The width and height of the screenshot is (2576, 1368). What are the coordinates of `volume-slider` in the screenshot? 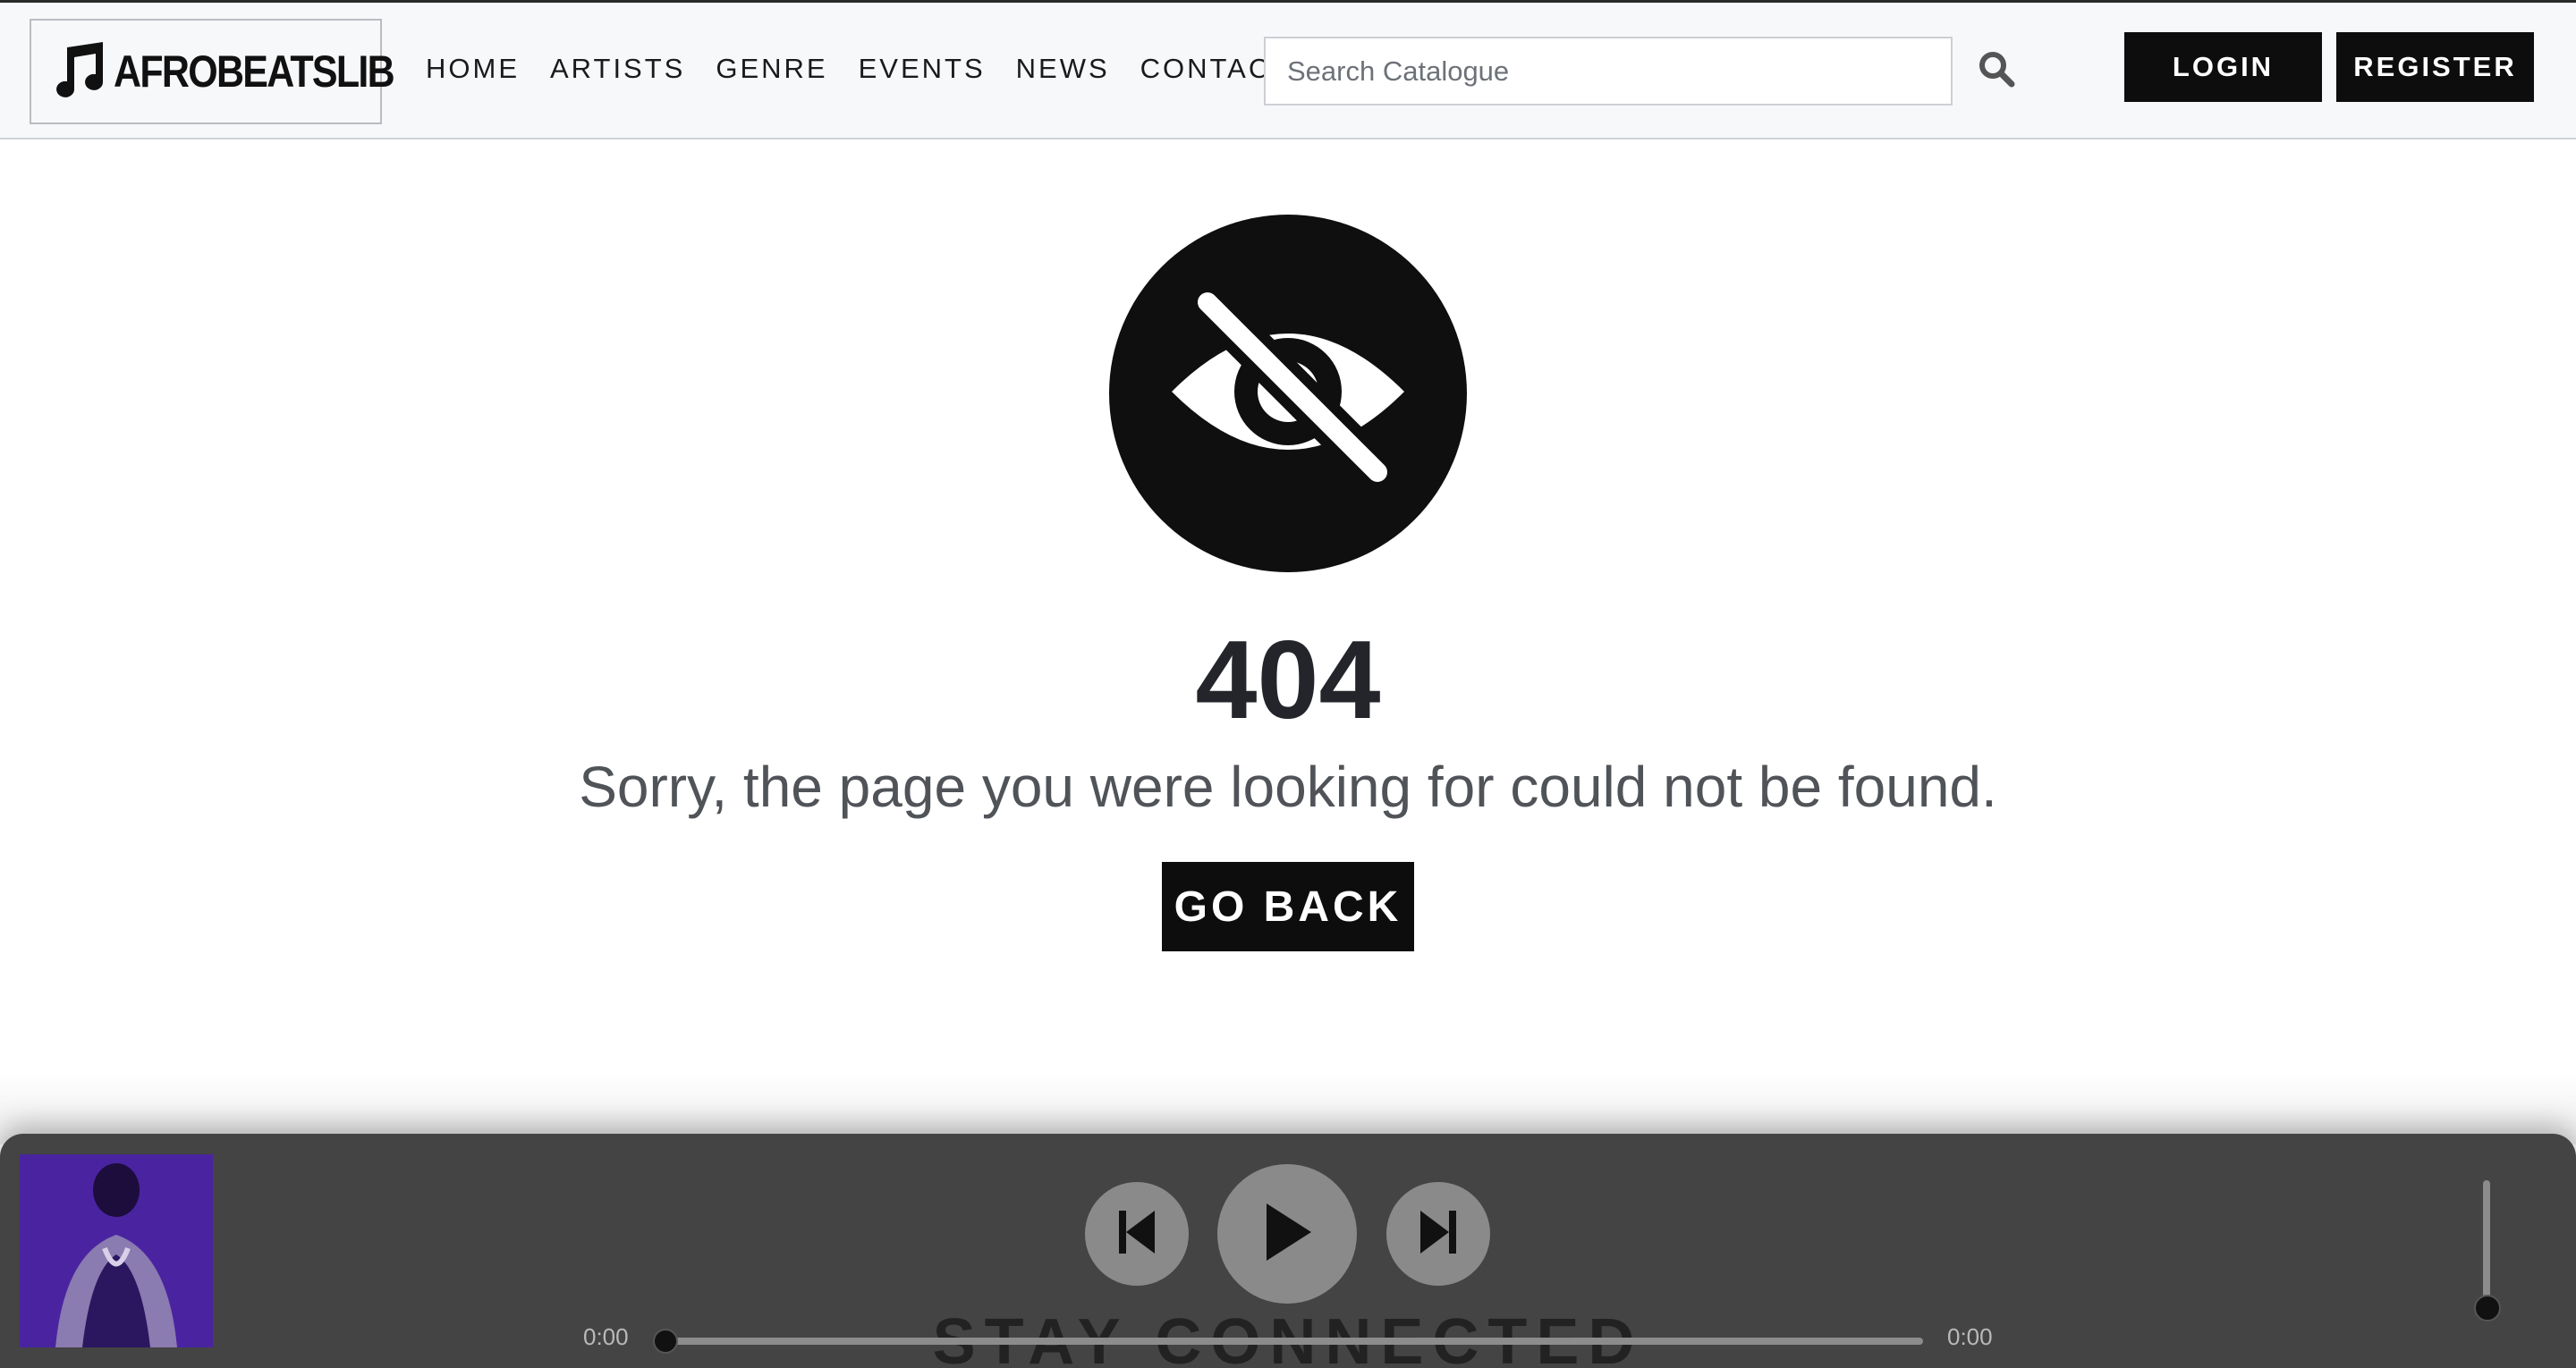 It's located at (2486, 1244).